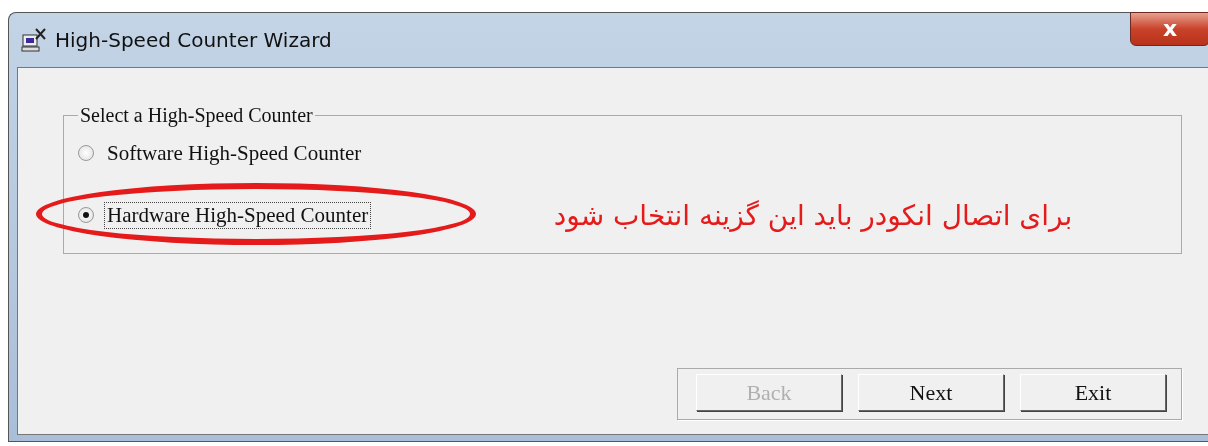  Describe the element at coordinates (234, 153) in the screenshot. I see `radio-label: Software High-Speed Counter` at that location.